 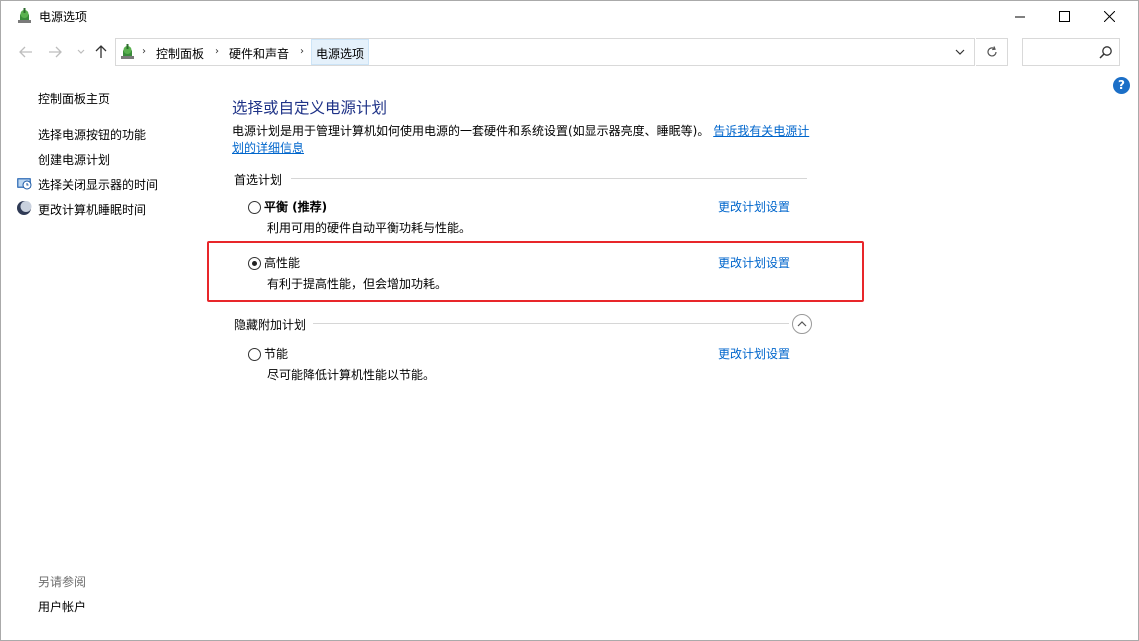 What do you see at coordinates (259, 53) in the screenshot?
I see `breadcrumb-hardware-sound: 硬件和声音` at bounding box center [259, 53].